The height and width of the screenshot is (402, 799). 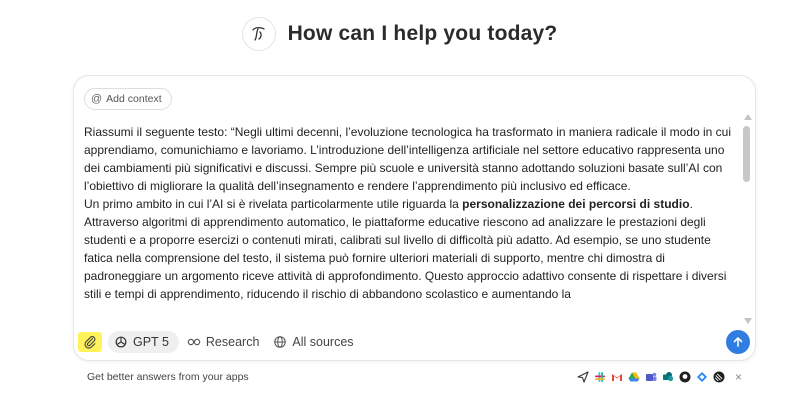 What do you see at coordinates (168, 377) in the screenshot?
I see `apps-bar-label: Get better answers from your apps` at bounding box center [168, 377].